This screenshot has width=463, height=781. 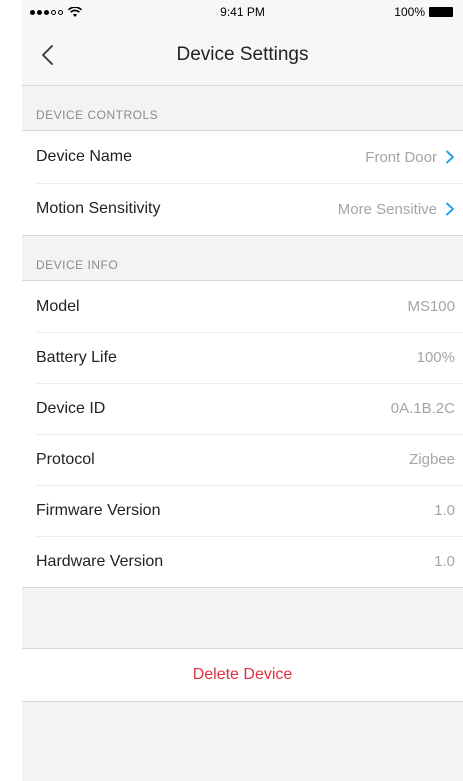 I want to click on row-label: Firmware Version, so click(x=98, y=510).